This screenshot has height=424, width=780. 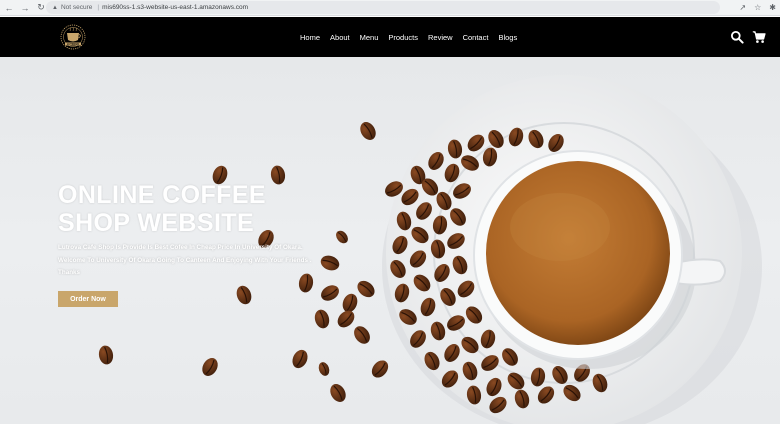 I want to click on extensions-icon: ✱, so click(x=772, y=8).